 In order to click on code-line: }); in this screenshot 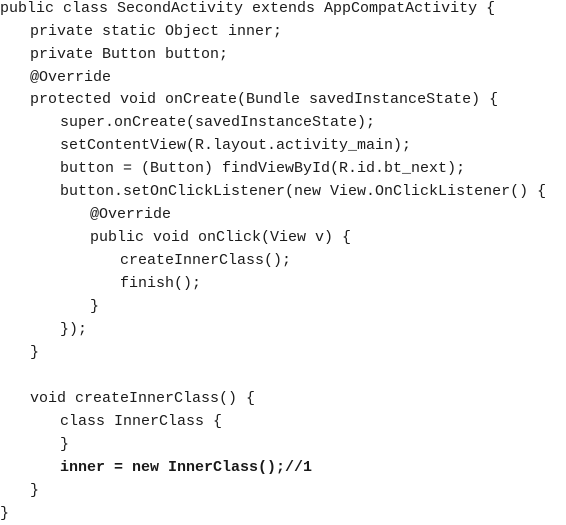, I will do `click(74, 329)`.